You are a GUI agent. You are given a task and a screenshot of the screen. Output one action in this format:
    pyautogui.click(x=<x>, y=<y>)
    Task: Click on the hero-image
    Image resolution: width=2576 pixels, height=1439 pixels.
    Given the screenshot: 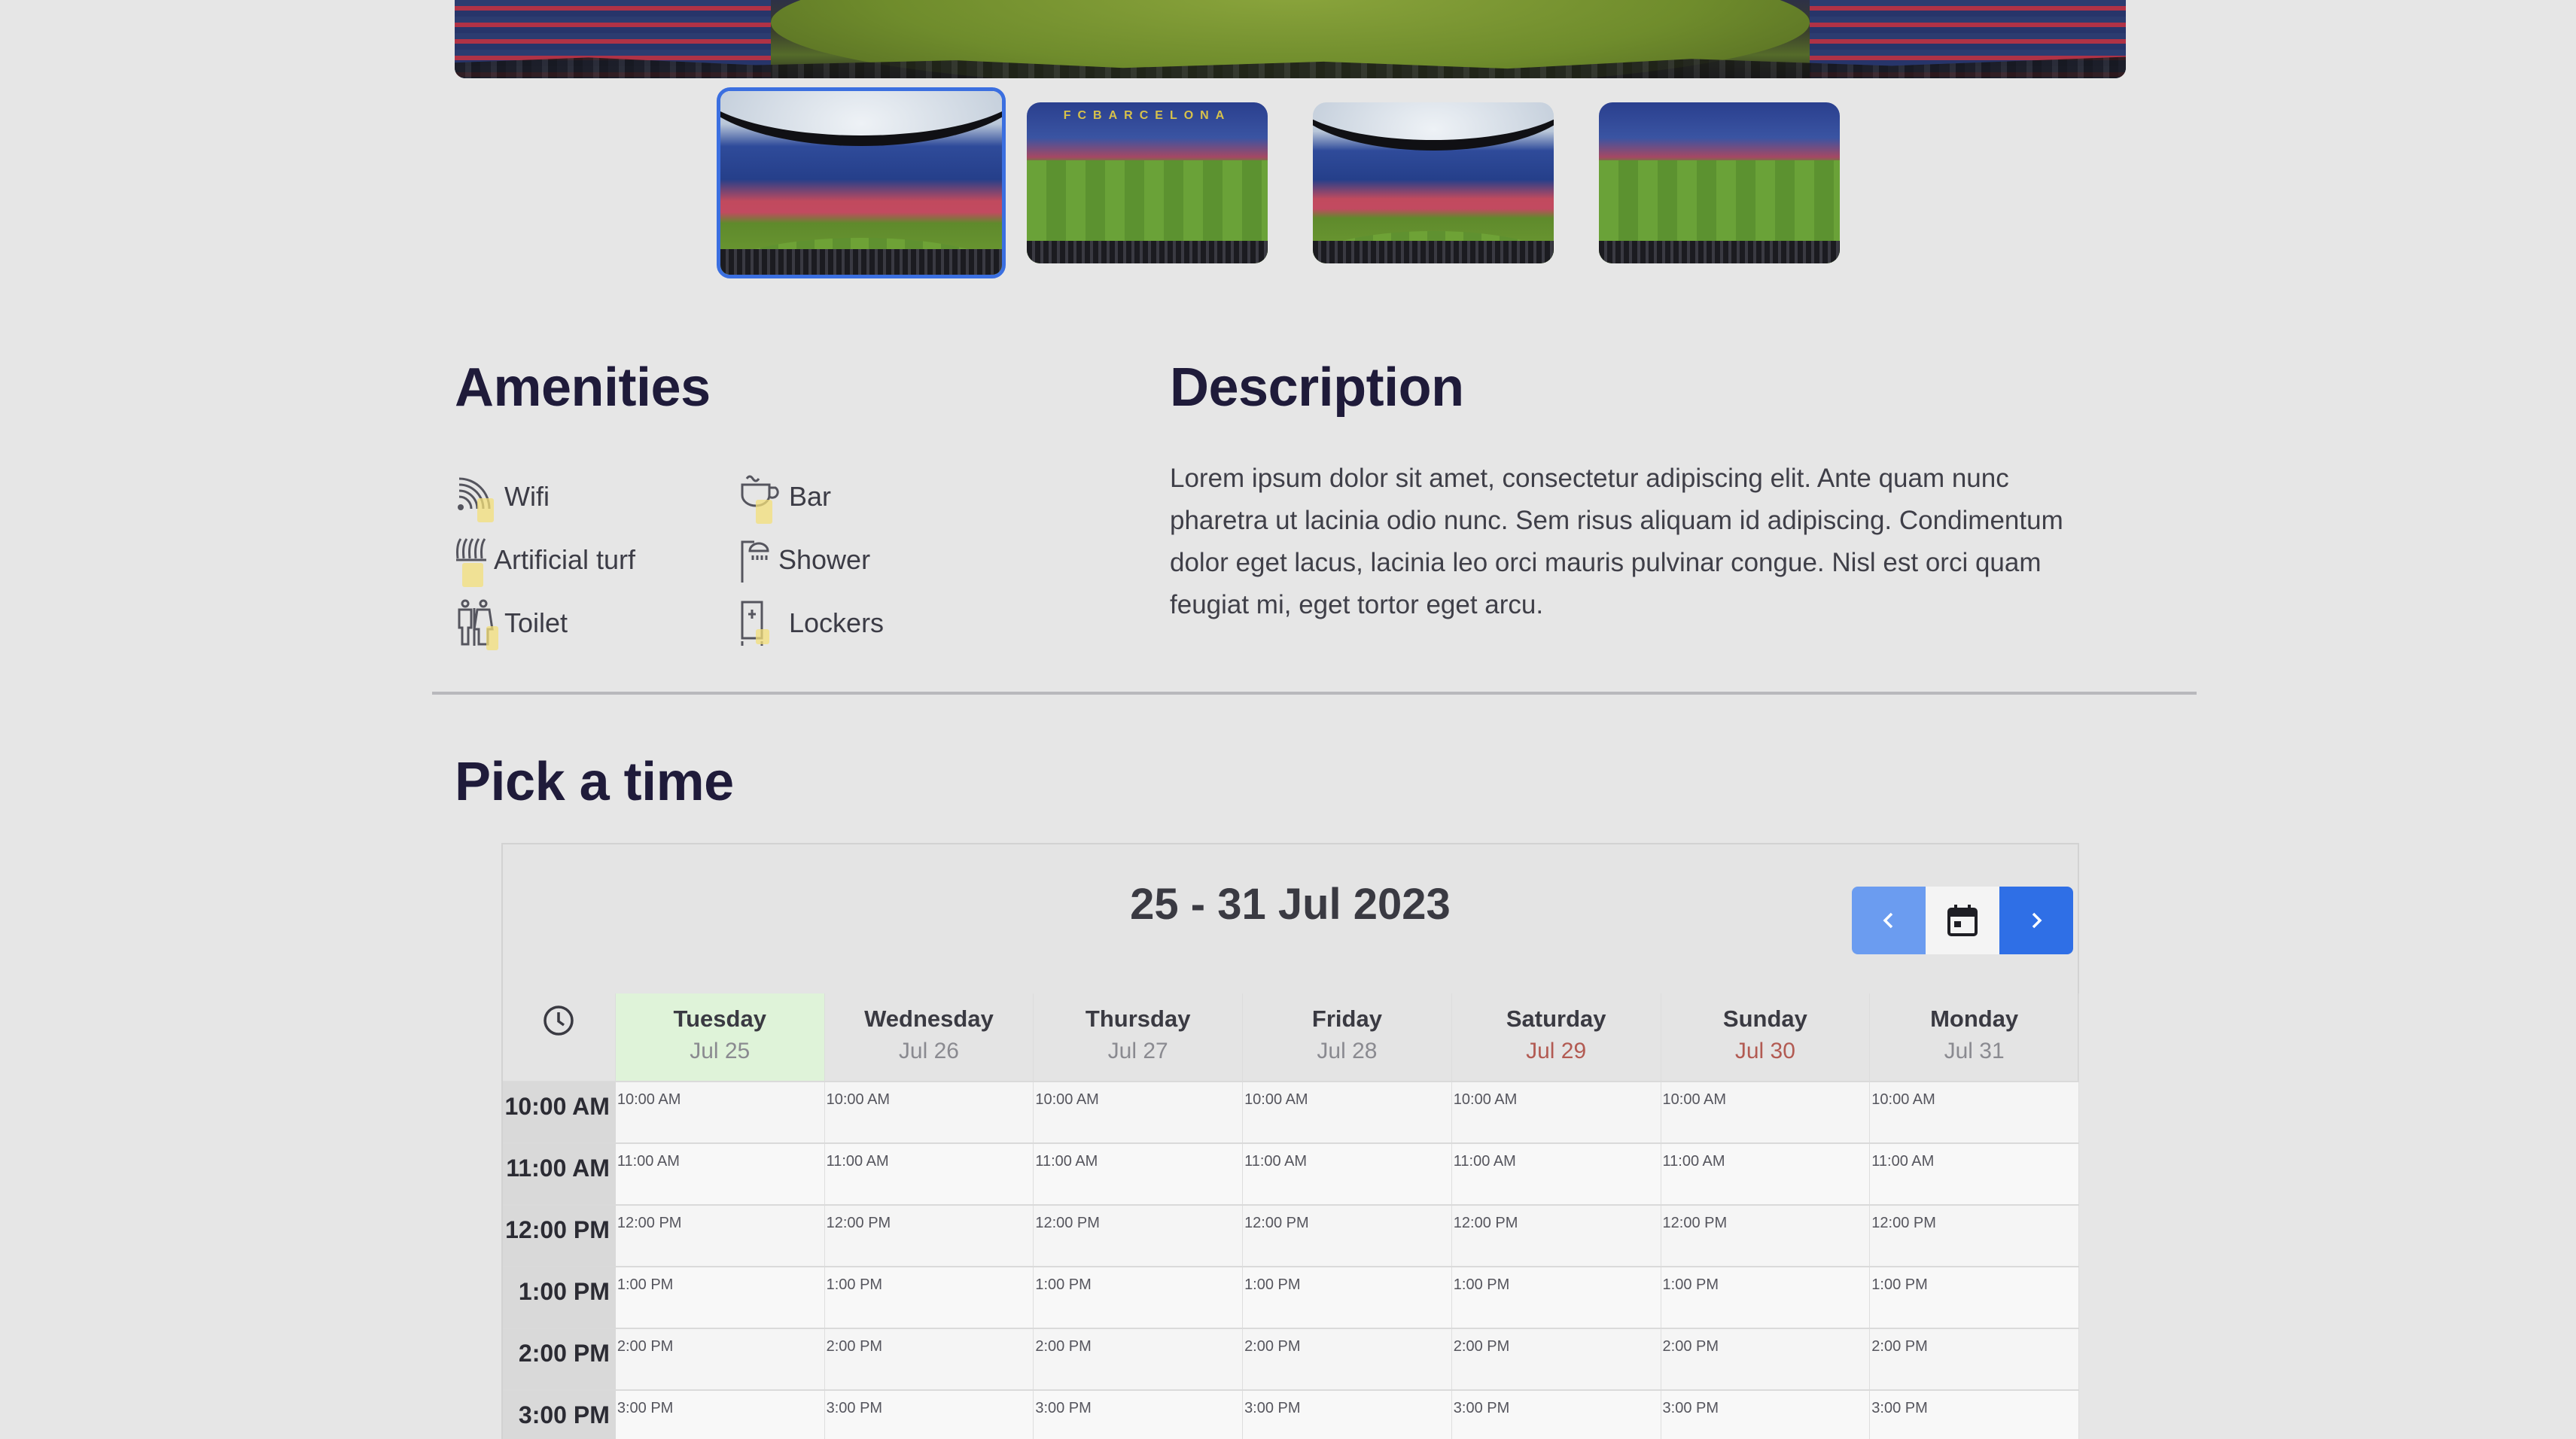 What is the action you would take?
    pyautogui.click(x=1291, y=39)
    